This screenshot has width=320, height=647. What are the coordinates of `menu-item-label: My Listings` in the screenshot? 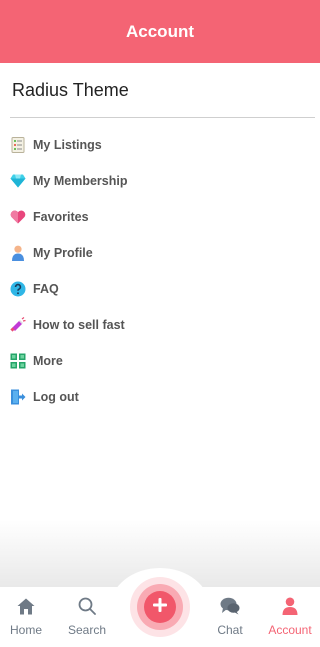 It's located at (67, 145).